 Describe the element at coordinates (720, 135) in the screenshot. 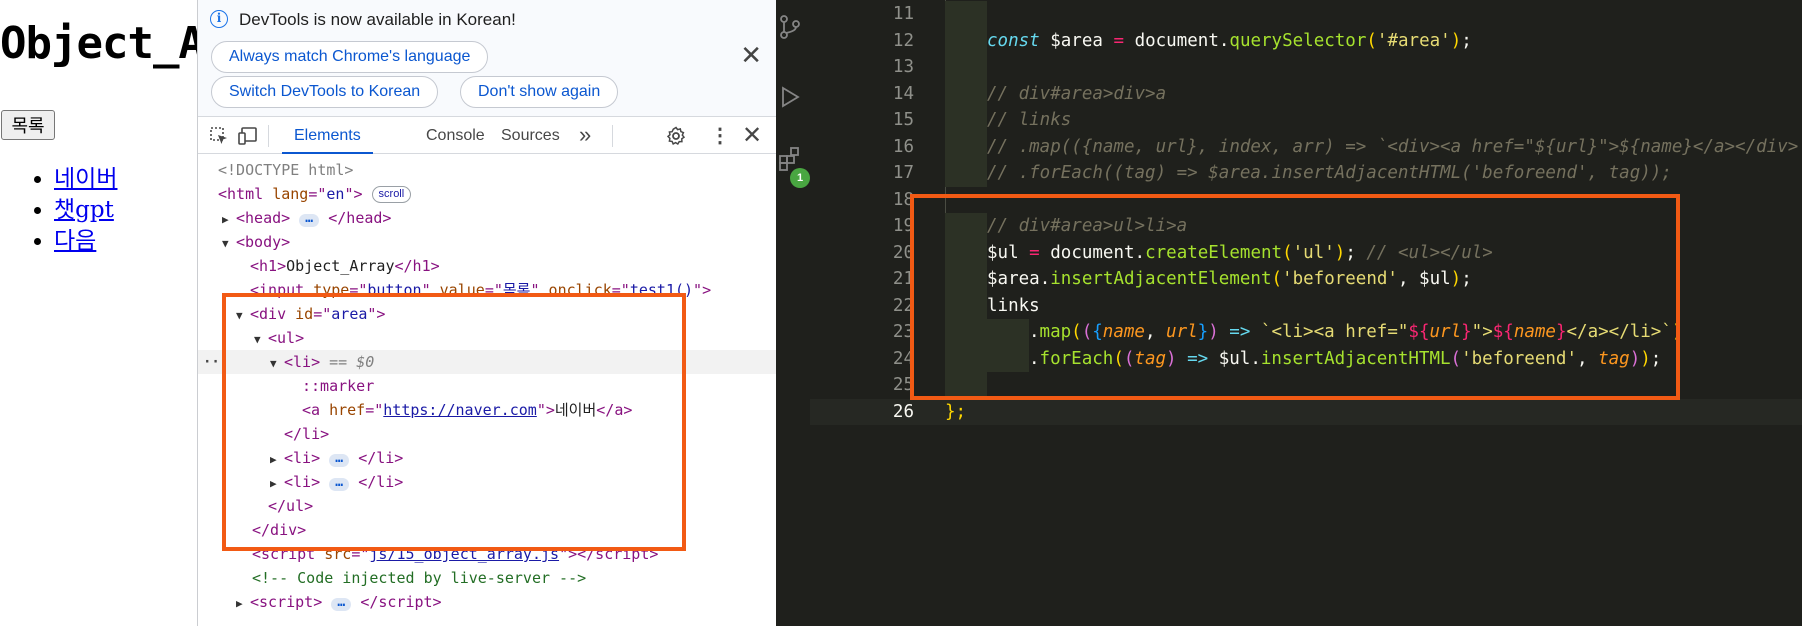

I see `more-options-icon: ⋮` at that location.